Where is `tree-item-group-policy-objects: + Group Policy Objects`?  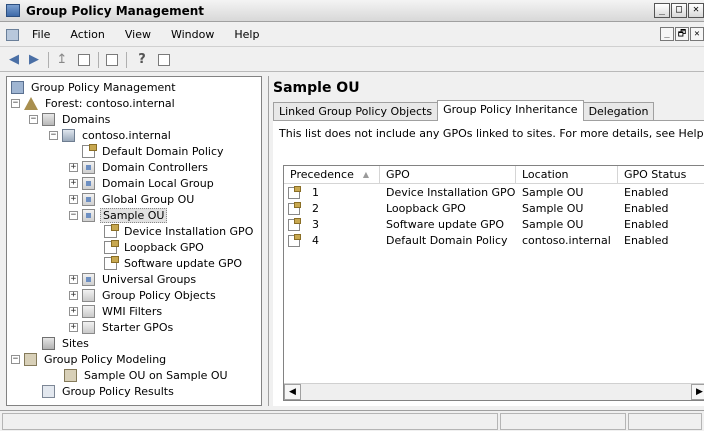
tree-item-group-policy-objects: + Group Policy Objects is located at coordinates (143, 295).